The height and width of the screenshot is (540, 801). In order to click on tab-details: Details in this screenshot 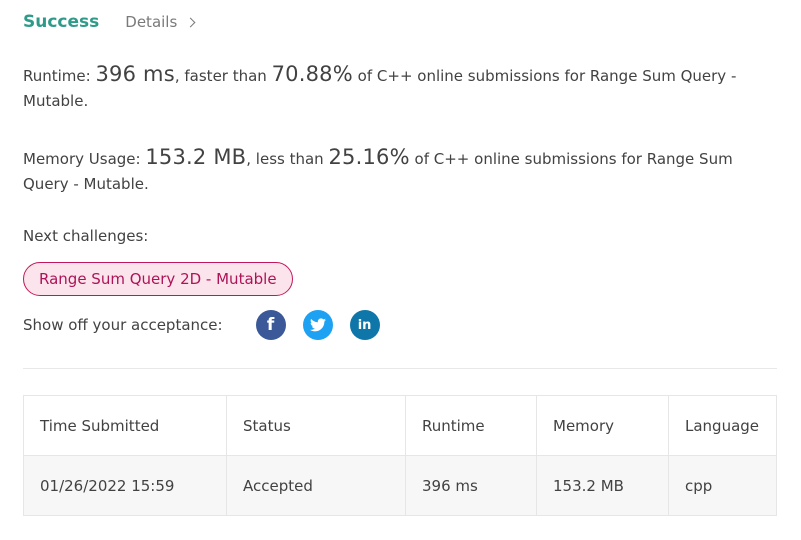, I will do `click(160, 22)`.